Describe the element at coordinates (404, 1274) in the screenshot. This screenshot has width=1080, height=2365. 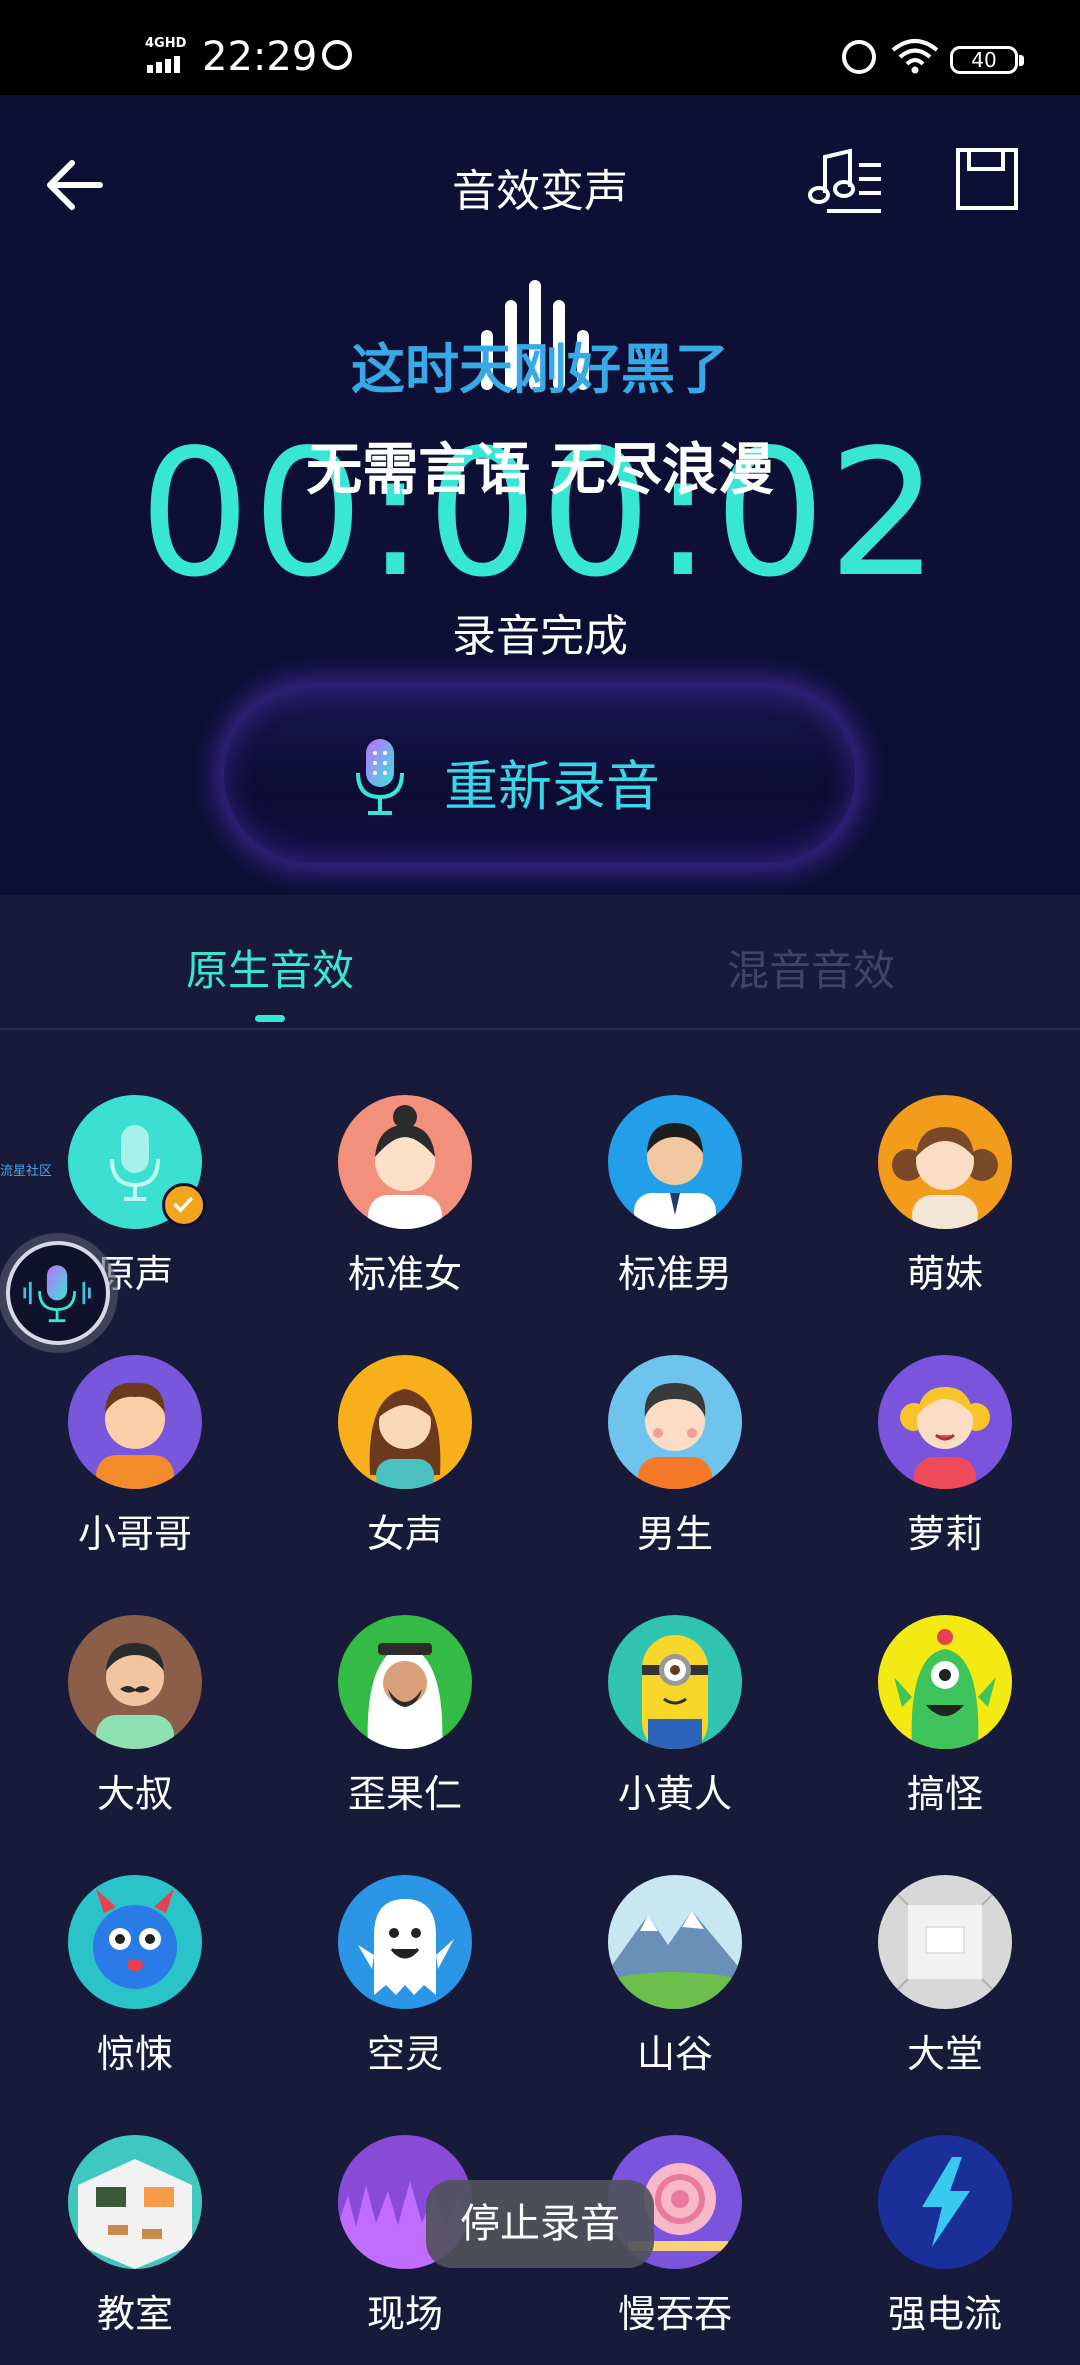
I see `effect-label: 标准女` at that location.